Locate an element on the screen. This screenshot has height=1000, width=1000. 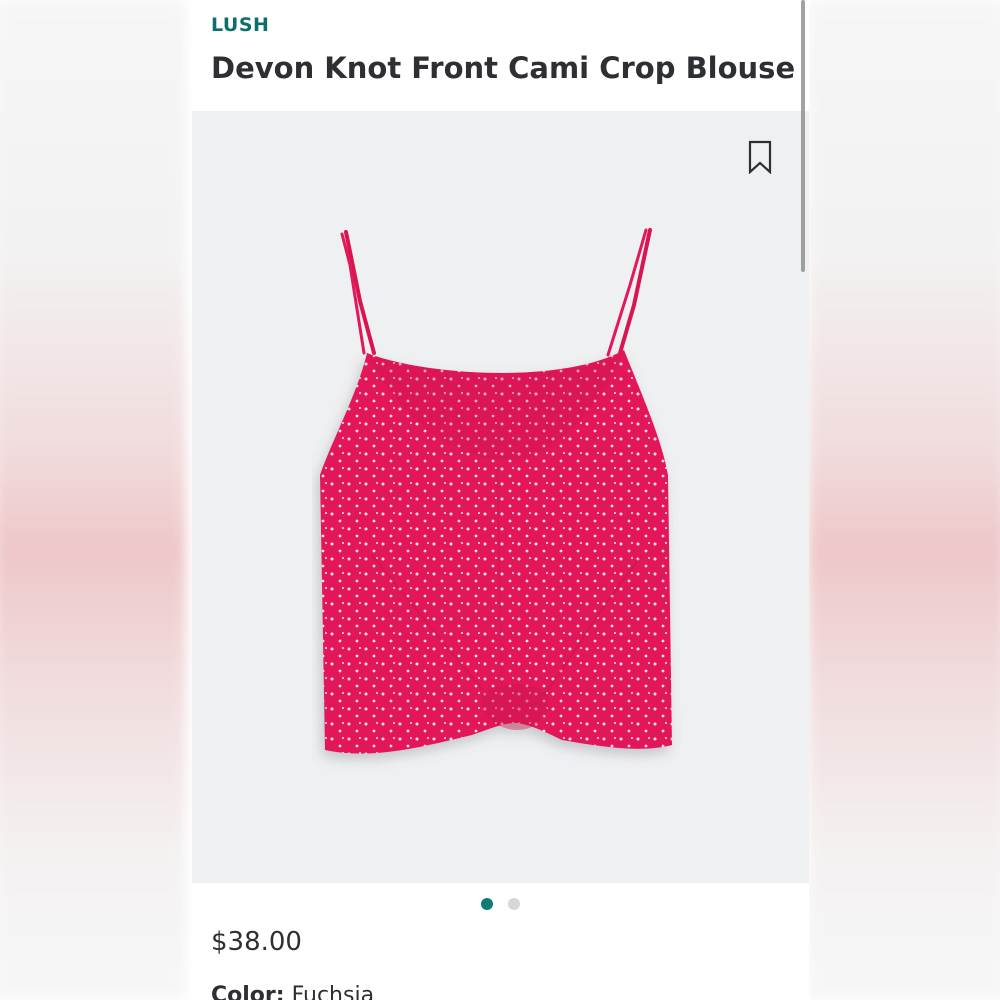
product-title: Devon Knot Front Cami Crop Blouse is located at coordinates (503, 68).